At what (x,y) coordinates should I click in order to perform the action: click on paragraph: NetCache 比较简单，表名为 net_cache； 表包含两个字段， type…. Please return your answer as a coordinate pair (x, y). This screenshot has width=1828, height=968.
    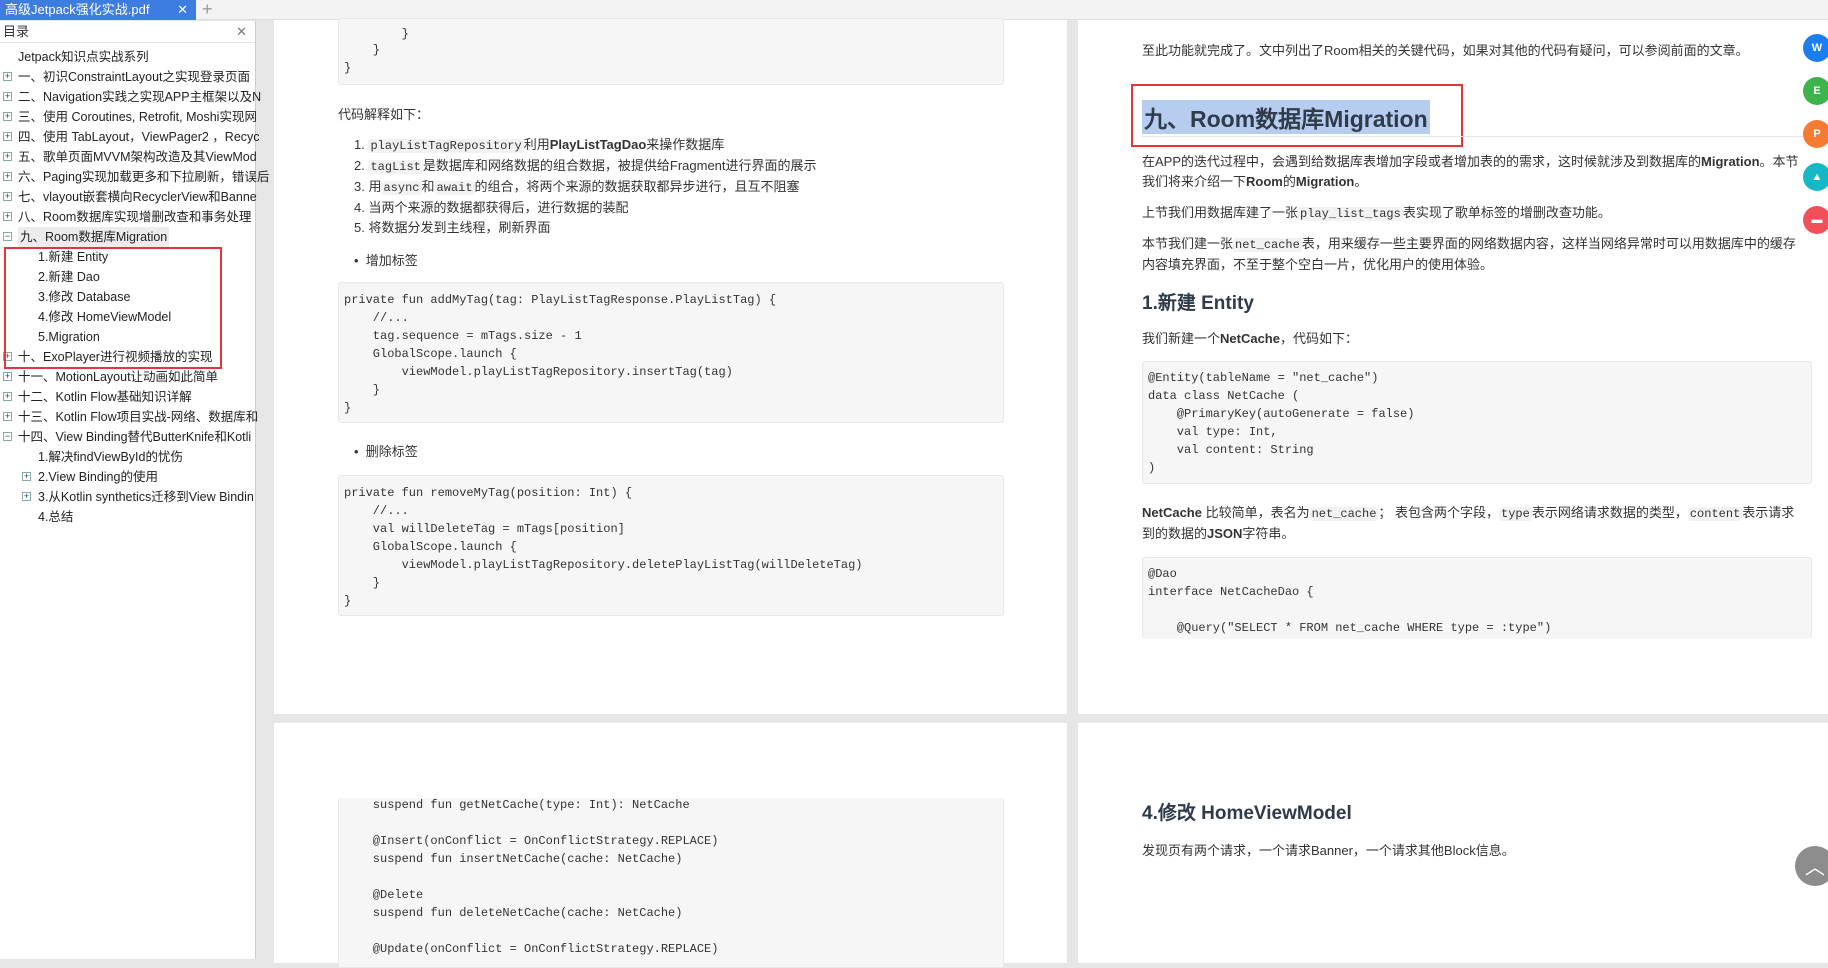
    Looking at the image, I should click on (1468, 513).